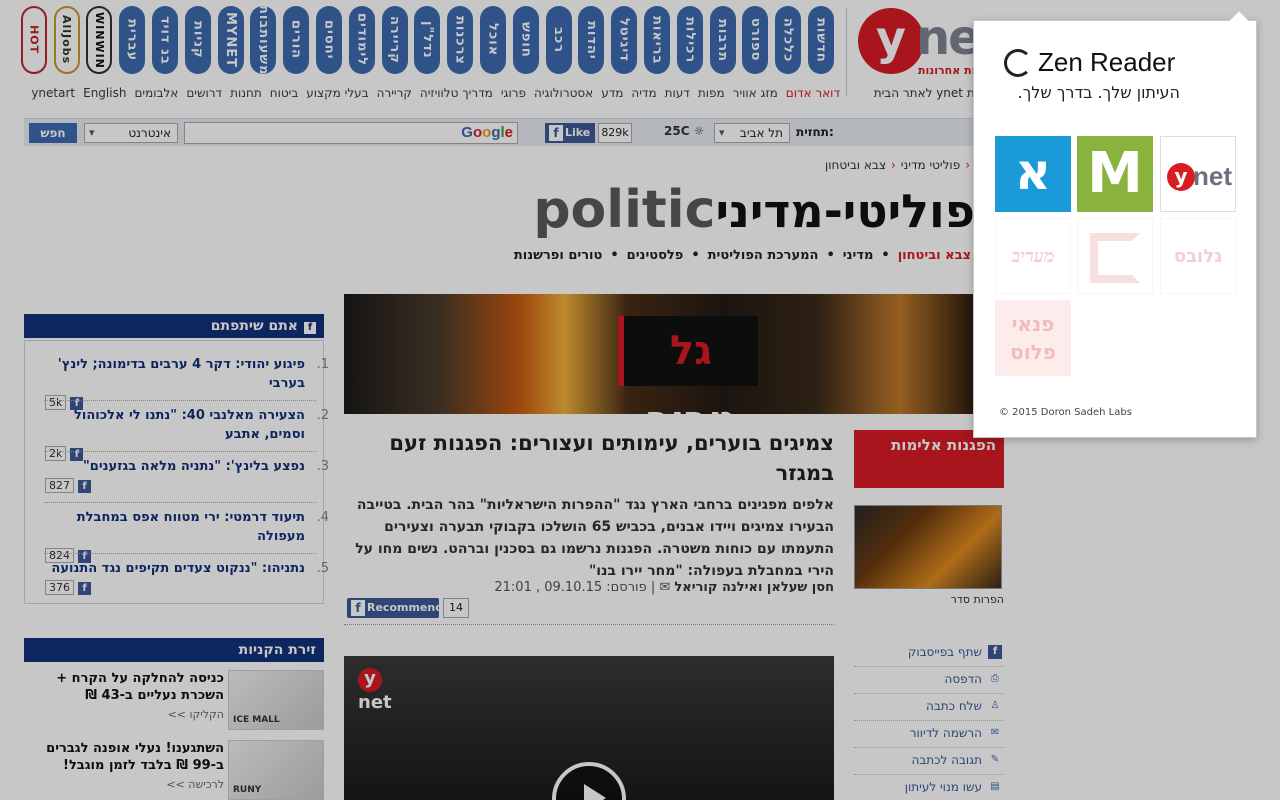 This screenshot has height=800, width=1280. What do you see at coordinates (1115, 174) in the screenshot?
I see `site-tile-mako: M` at bounding box center [1115, 174].